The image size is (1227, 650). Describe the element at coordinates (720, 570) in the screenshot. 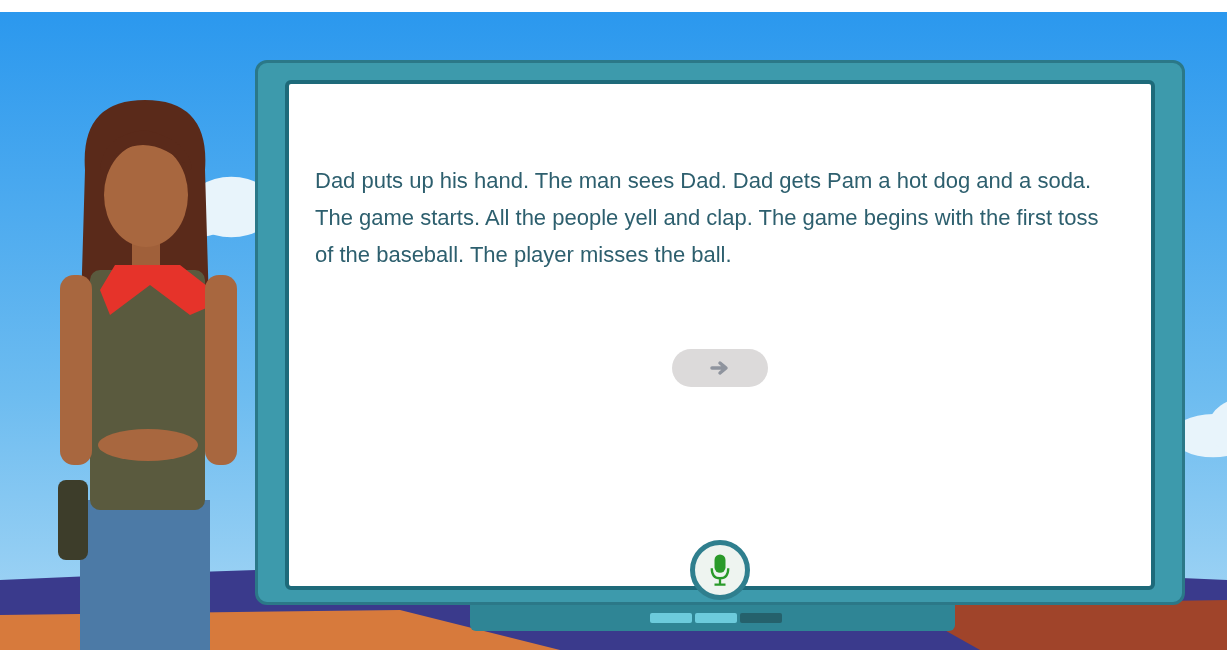

I see `microphone-icon` at that location.